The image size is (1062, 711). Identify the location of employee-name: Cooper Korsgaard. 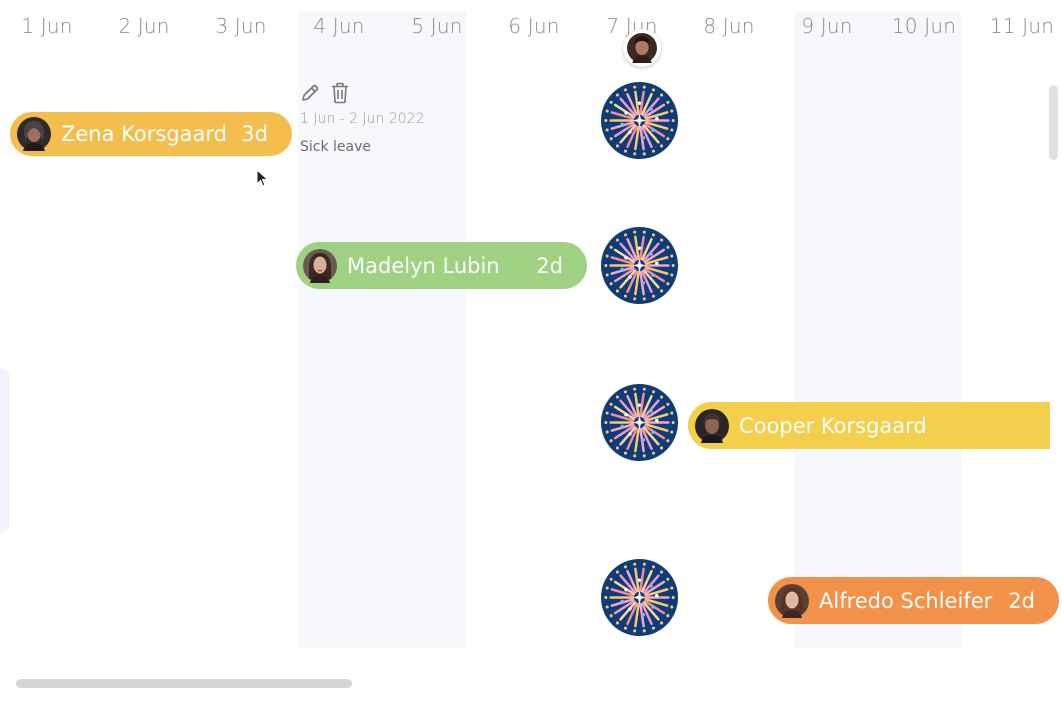
(833, 425).